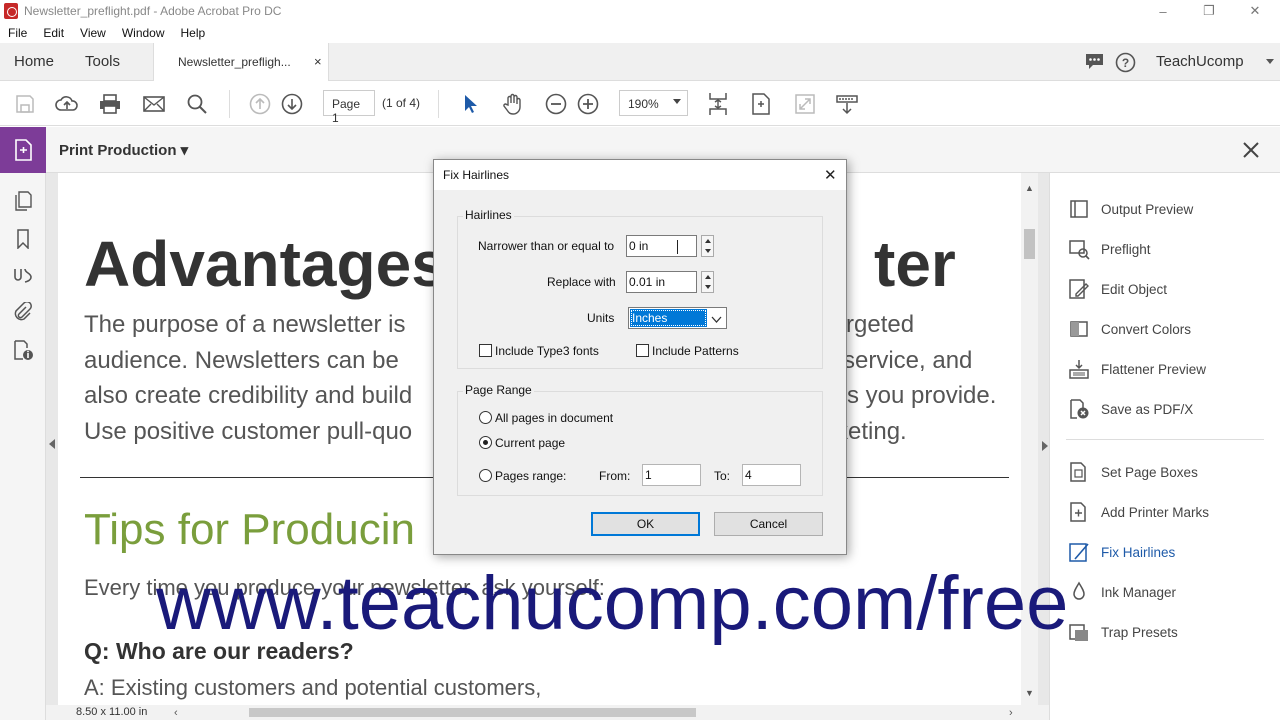  What do you see at coordinates (847, 104) in the screenshot?
I see `more-tools-icon` at bounding box center [847, 104].